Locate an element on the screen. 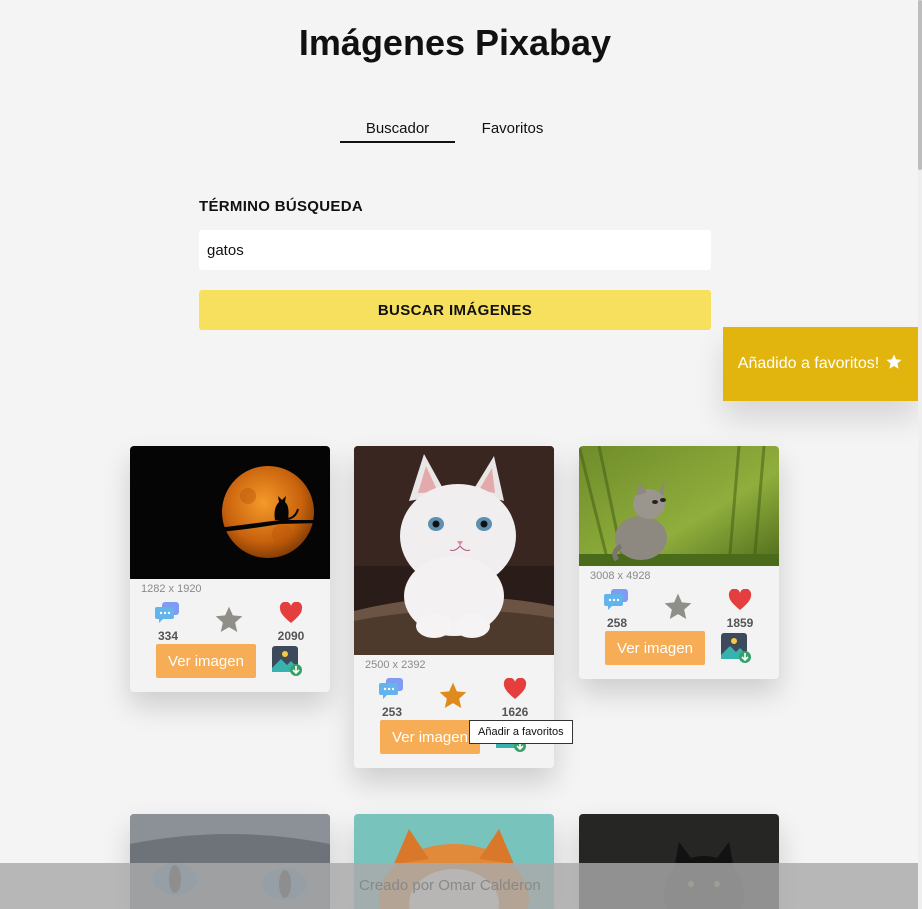 This screenshot has height=909, width=922. image-card: 1282 x 1920 334 2090 Ver imagen is located at coordinates (230, 569).